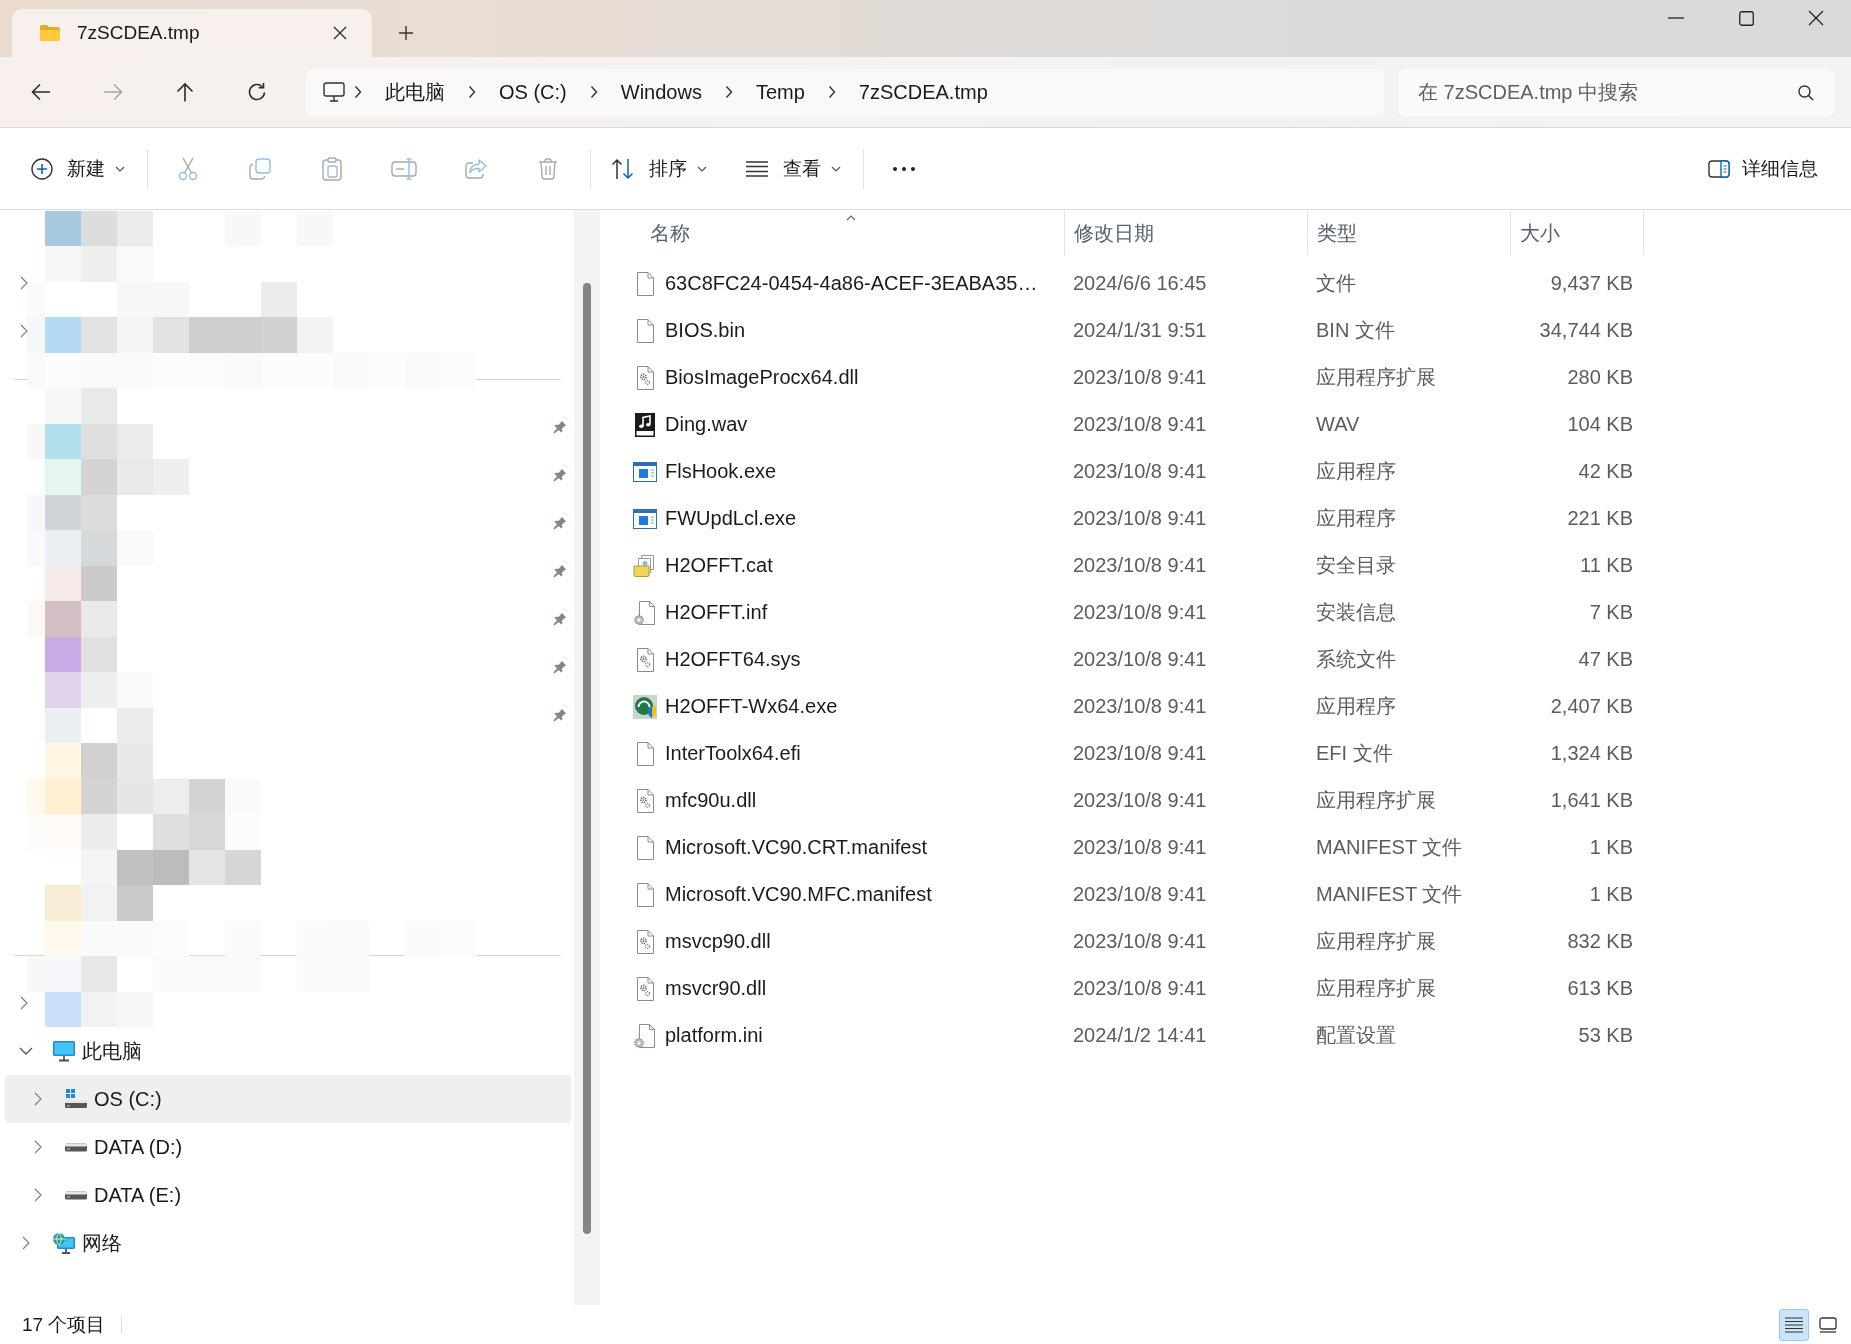 Image resolution: width=1851 pixels, height=1344 pixels. I want to click on file-size: 47 KB, so click(1605, 659).